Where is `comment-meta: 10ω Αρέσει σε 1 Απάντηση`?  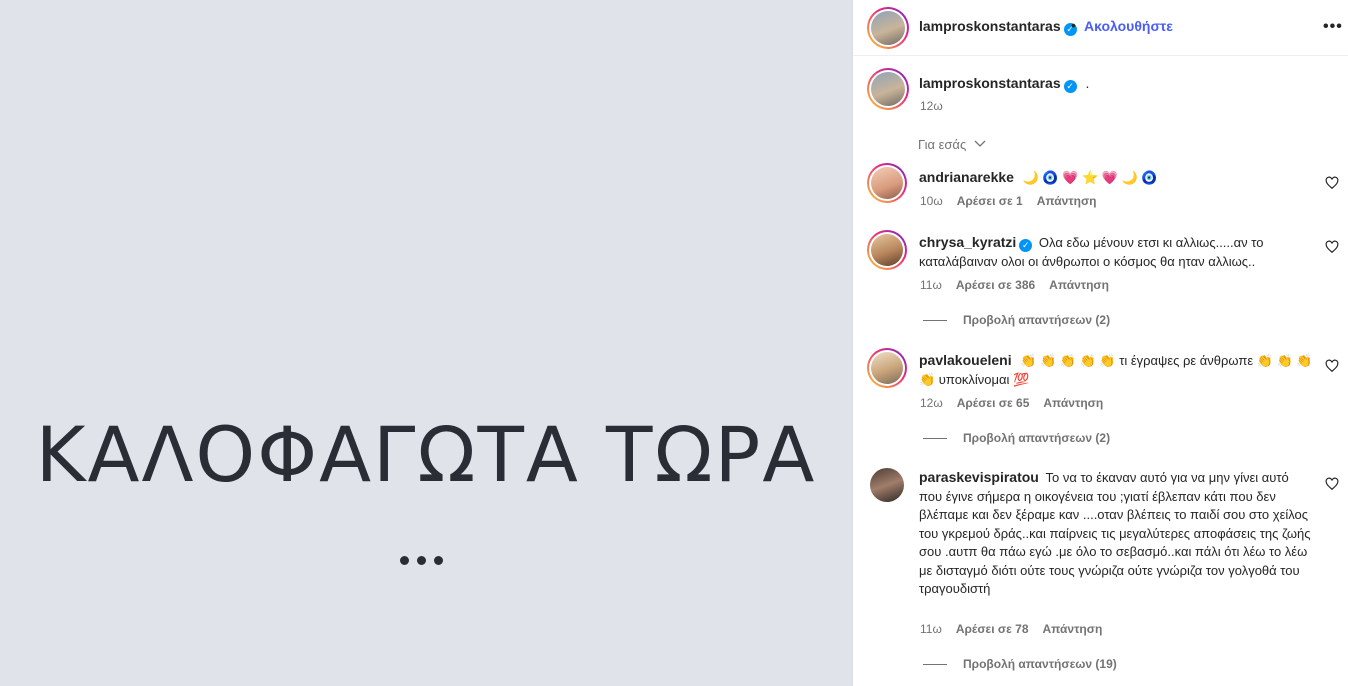
comment-meta: 10ω Αρέσει σε 1 Απάντηση is located at coordinates (1008, 201).